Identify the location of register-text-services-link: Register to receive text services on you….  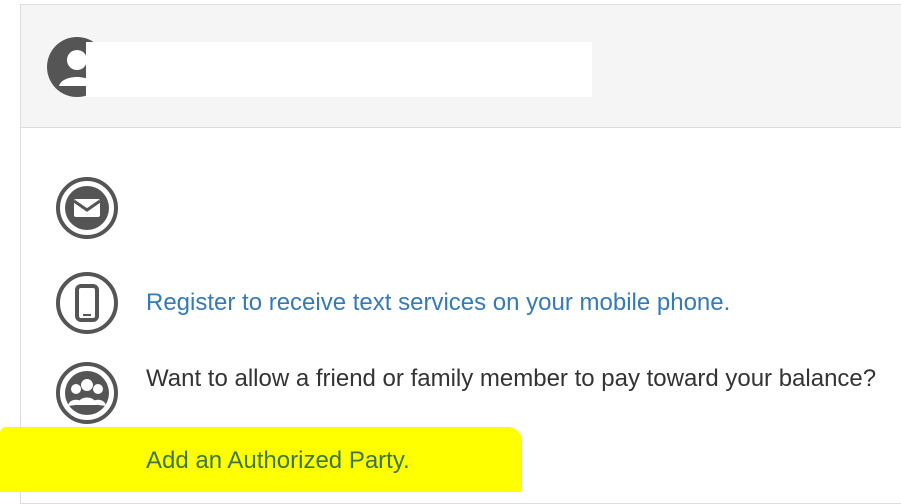
(438, 303).